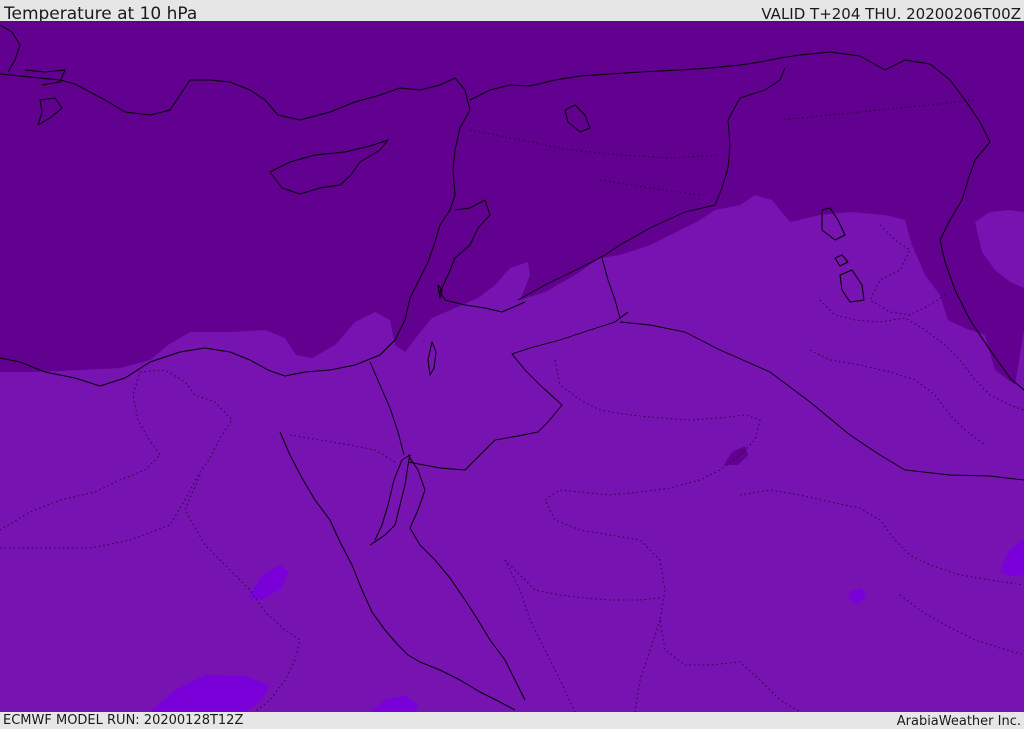  Describe the element at coordinates (958, 721) in the screenshot. I see `credit-label: ArabiaWeather Inc.` at that location.